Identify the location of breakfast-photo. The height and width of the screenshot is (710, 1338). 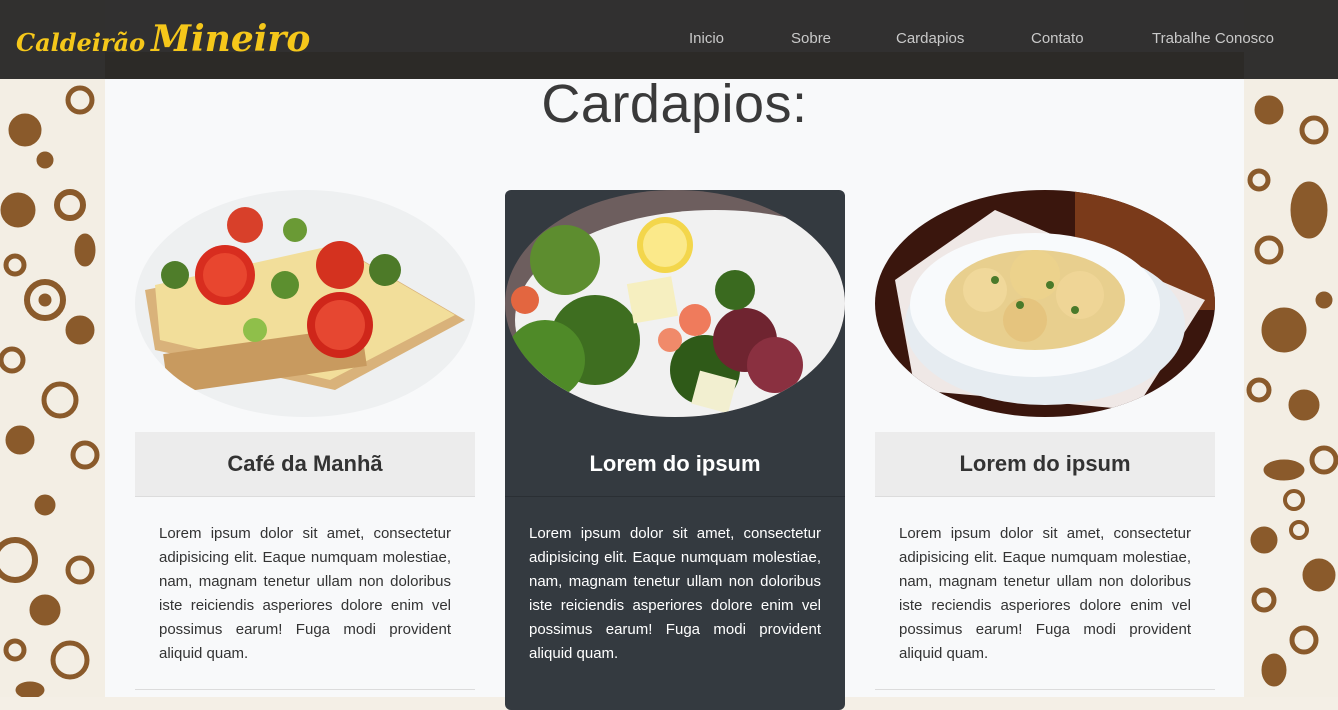
(305, 303).